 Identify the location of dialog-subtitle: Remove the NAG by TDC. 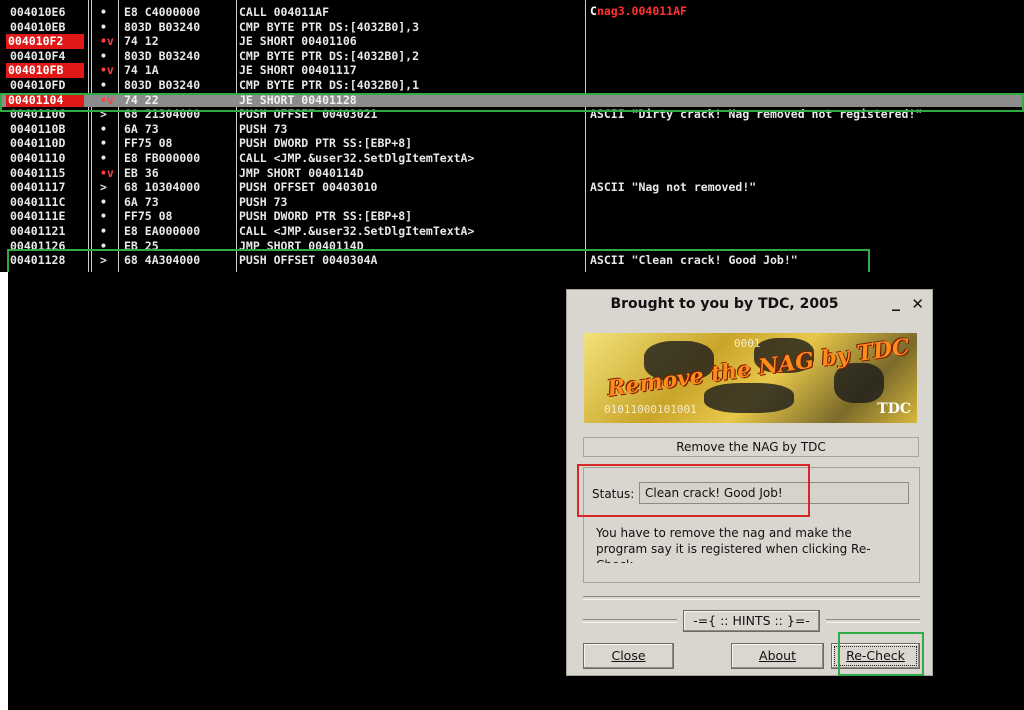
(751, 447).